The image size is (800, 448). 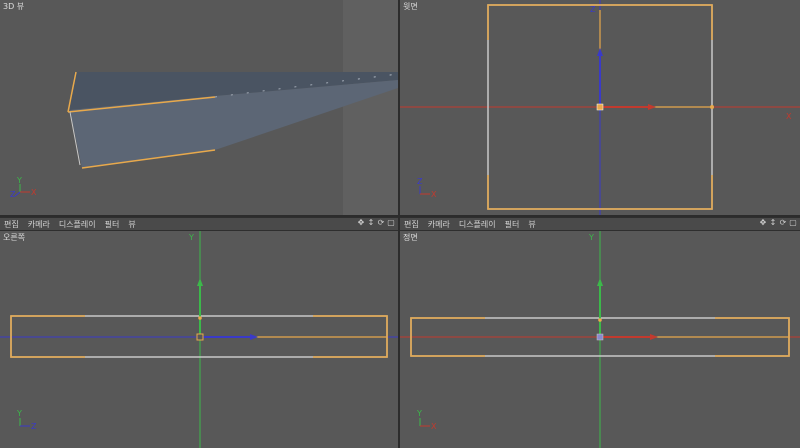 What do you see at coordinates (789, 116) in the screenshot?
I see `axis-label-x: X` at bounding box center [789, 116].